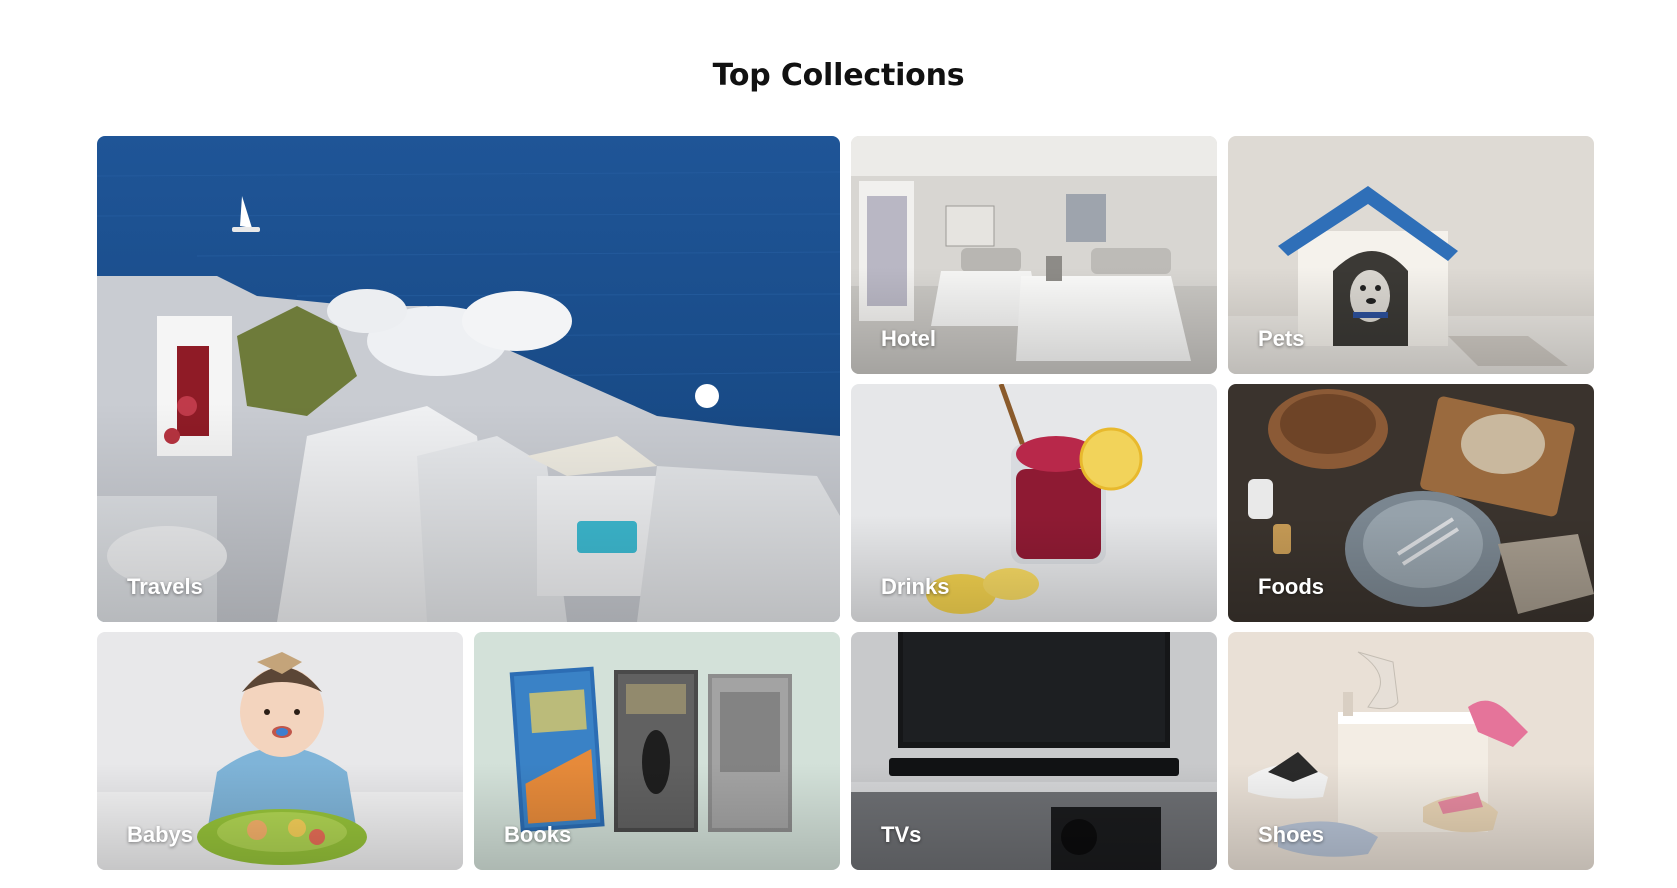  What do you see at coordinates (280, 751) in the screenshot?
I see `collection-tile-babys: Babys` at bounding box center [280, 751].